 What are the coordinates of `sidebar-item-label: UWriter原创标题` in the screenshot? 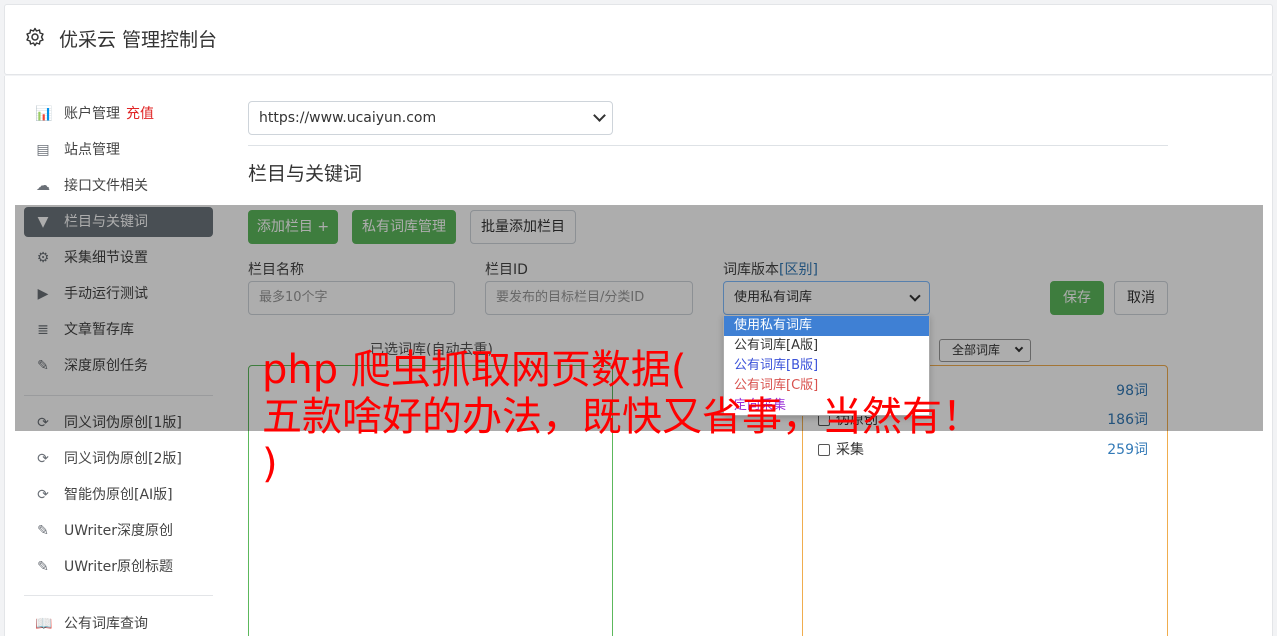 It's located at (118, 567).